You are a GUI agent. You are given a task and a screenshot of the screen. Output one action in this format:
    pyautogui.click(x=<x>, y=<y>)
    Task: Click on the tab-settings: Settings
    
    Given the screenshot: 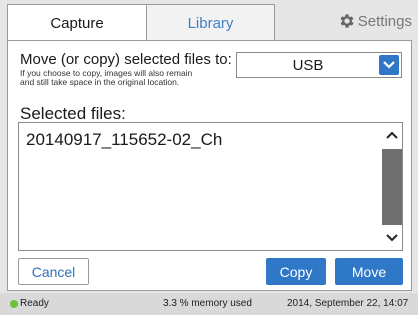 What is the action you would take?
    pyautogui.click(x=375, y=21)
    